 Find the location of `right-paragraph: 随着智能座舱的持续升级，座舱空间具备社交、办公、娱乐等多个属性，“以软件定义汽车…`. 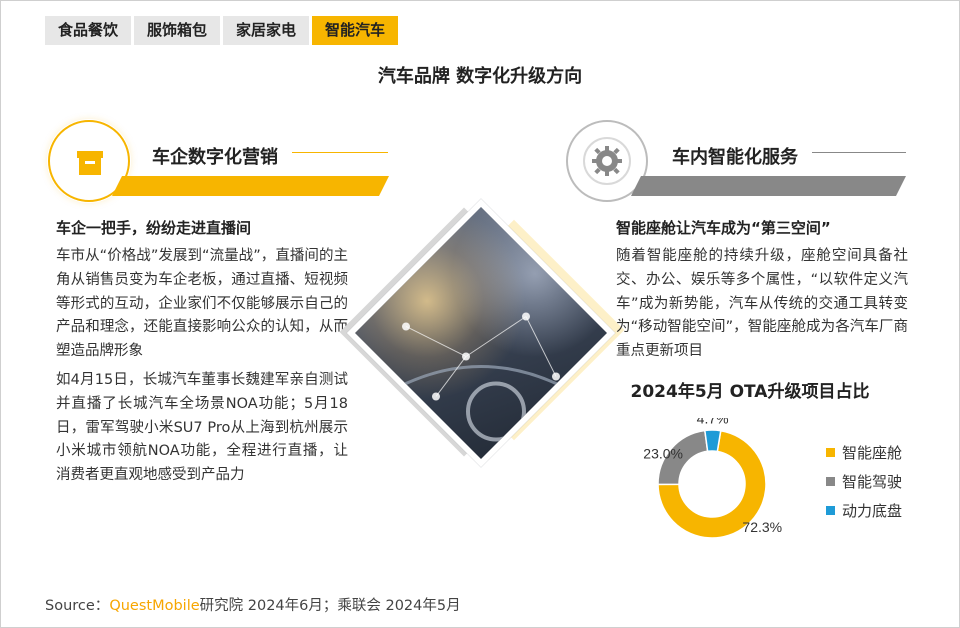

right-paragraph: 随着智能座舱的持续升级，座舱空间具备社交、办公、娱乐等多个属性，“以软件定义汽车… is located at coordinates (762, 304).